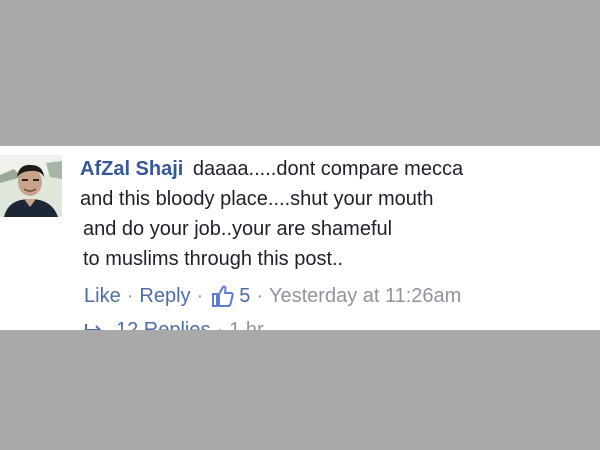  I want to click on replies-age: 1 hr, so click(246, 324).